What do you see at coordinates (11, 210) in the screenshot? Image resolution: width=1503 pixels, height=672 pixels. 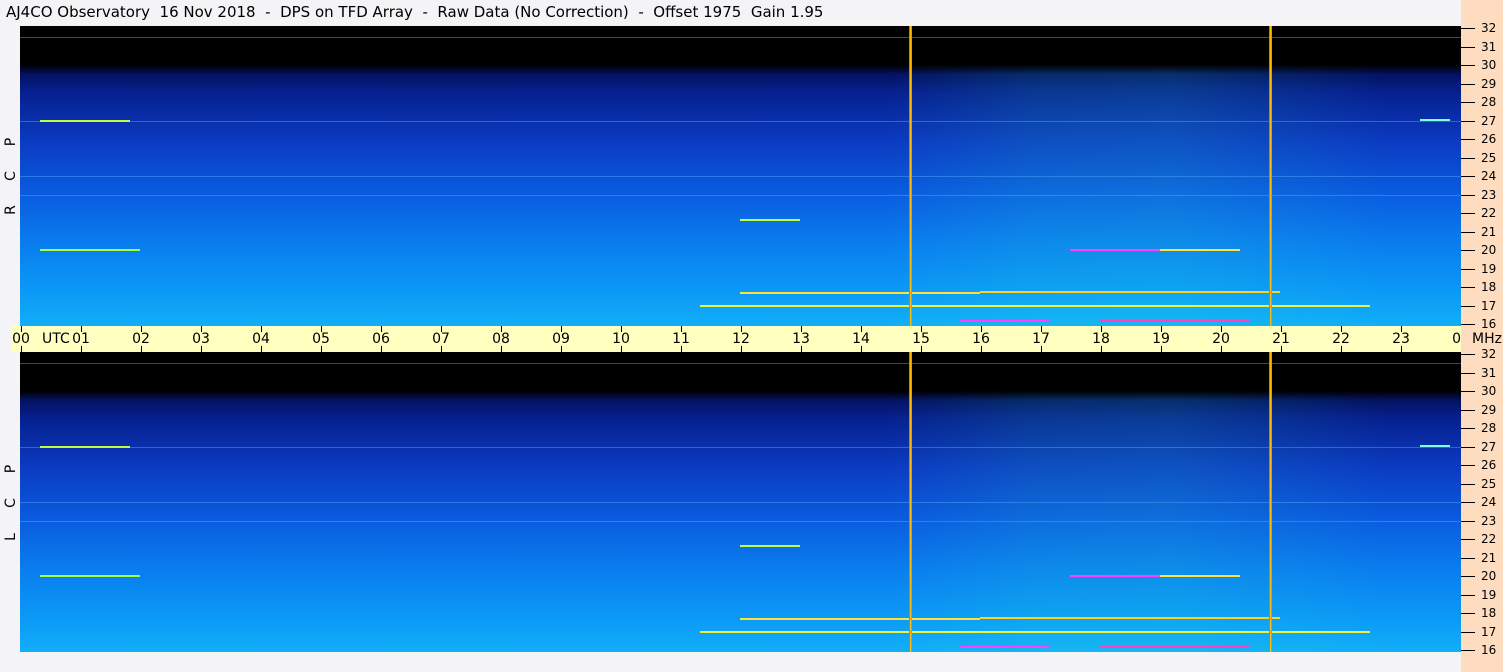 I see `pol-letter: R` at bounding box center [11, 210].